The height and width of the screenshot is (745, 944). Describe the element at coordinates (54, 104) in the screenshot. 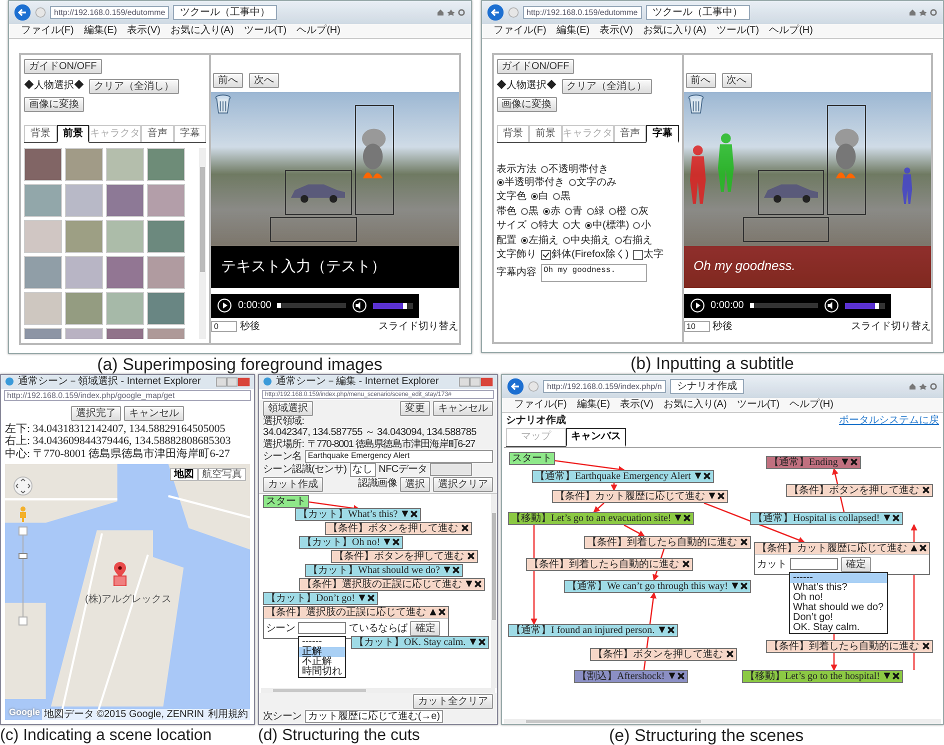

I see `convert-button: 画像に変換` at that location.